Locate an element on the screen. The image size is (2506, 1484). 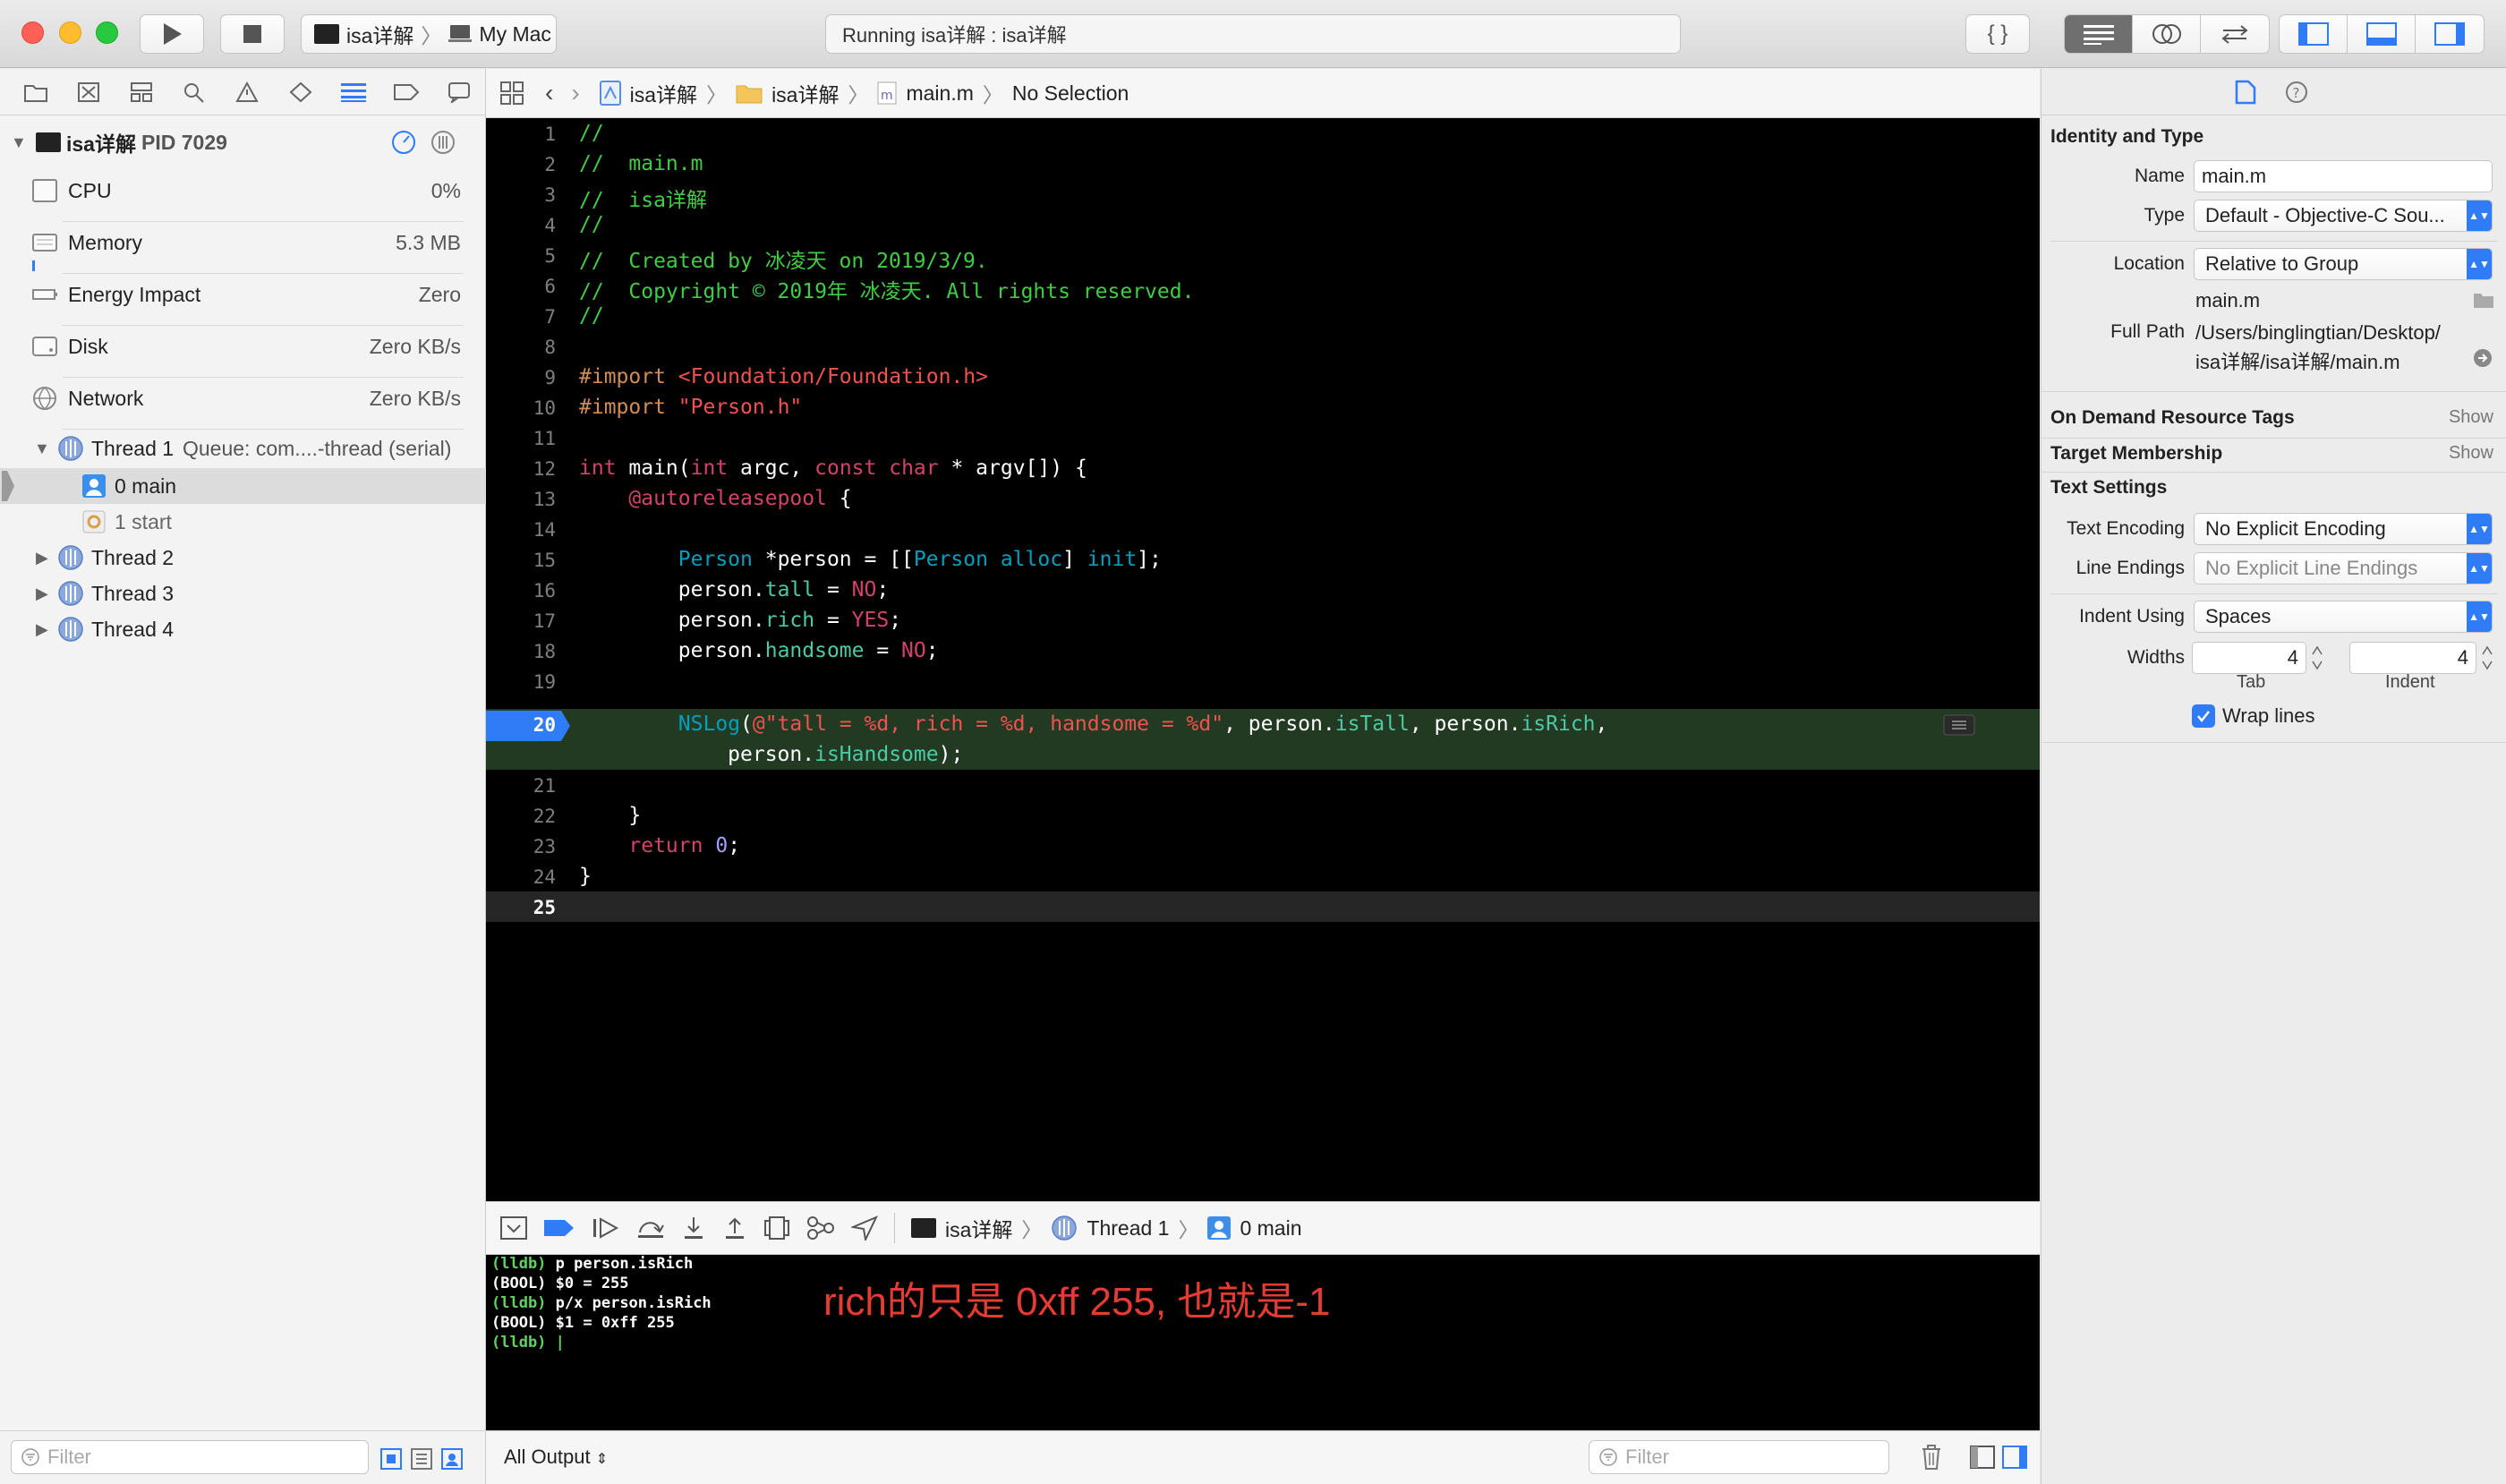
step-into-icon is located at coordinates (693, 1228).